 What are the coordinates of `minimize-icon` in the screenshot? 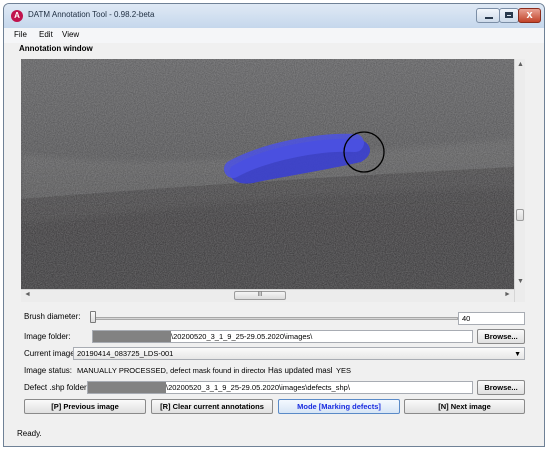 It's located at (489, 18).